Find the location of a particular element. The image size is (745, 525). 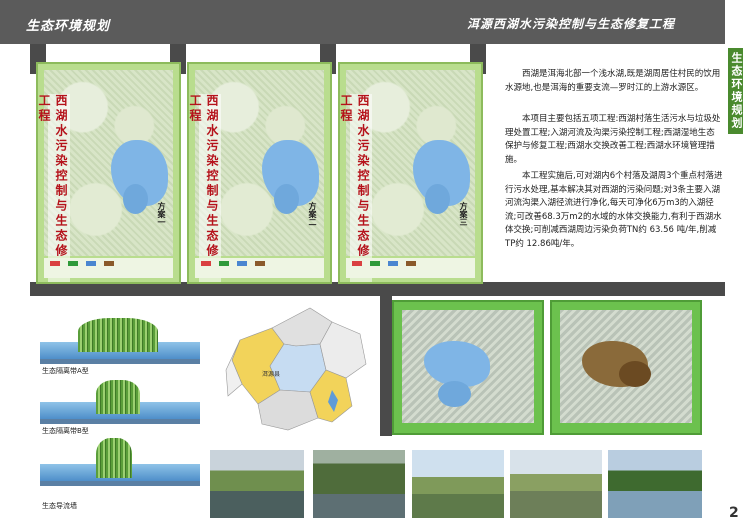

header-right-title: 洱源西湖水污染控制与生态修复工程 is located at coordinates (570, 24).